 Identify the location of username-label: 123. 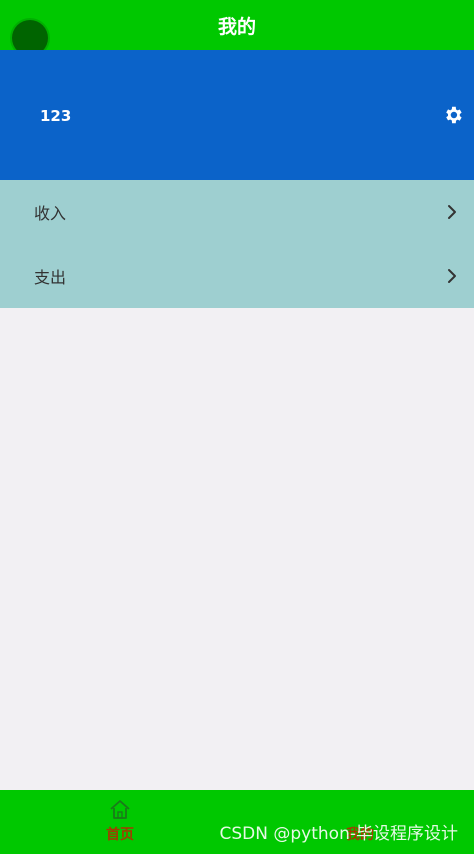
(56, 116).